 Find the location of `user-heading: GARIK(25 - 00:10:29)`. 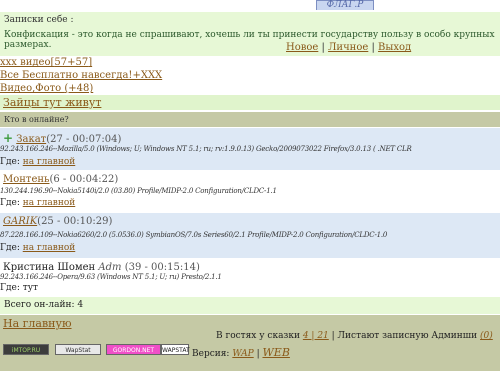

user-heading: GARIK(25 - 00:10:29) is located at coordinates (57, 221).